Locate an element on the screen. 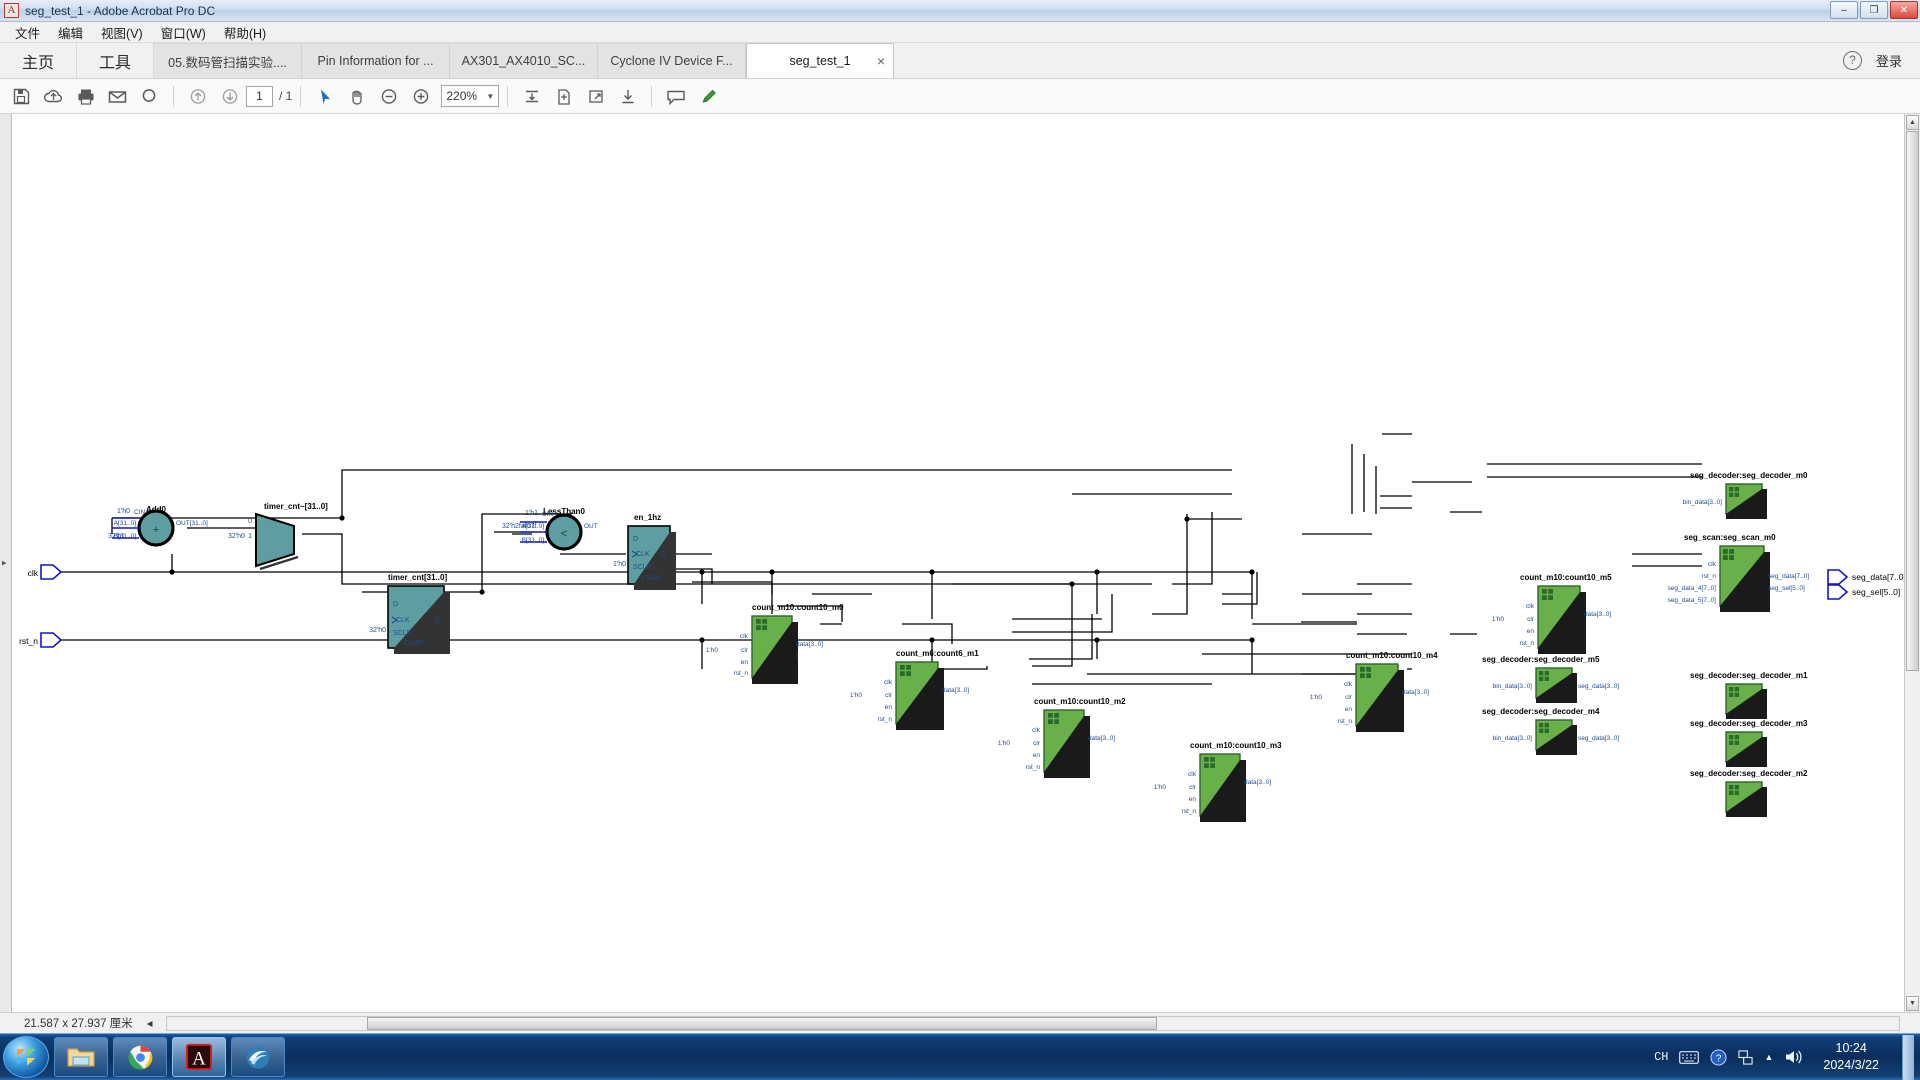 The width and height of the screenshot is (1920, 1080). module-count10-m3-label: count_m10:count10_m3 is located at coordinates (1236, 745).